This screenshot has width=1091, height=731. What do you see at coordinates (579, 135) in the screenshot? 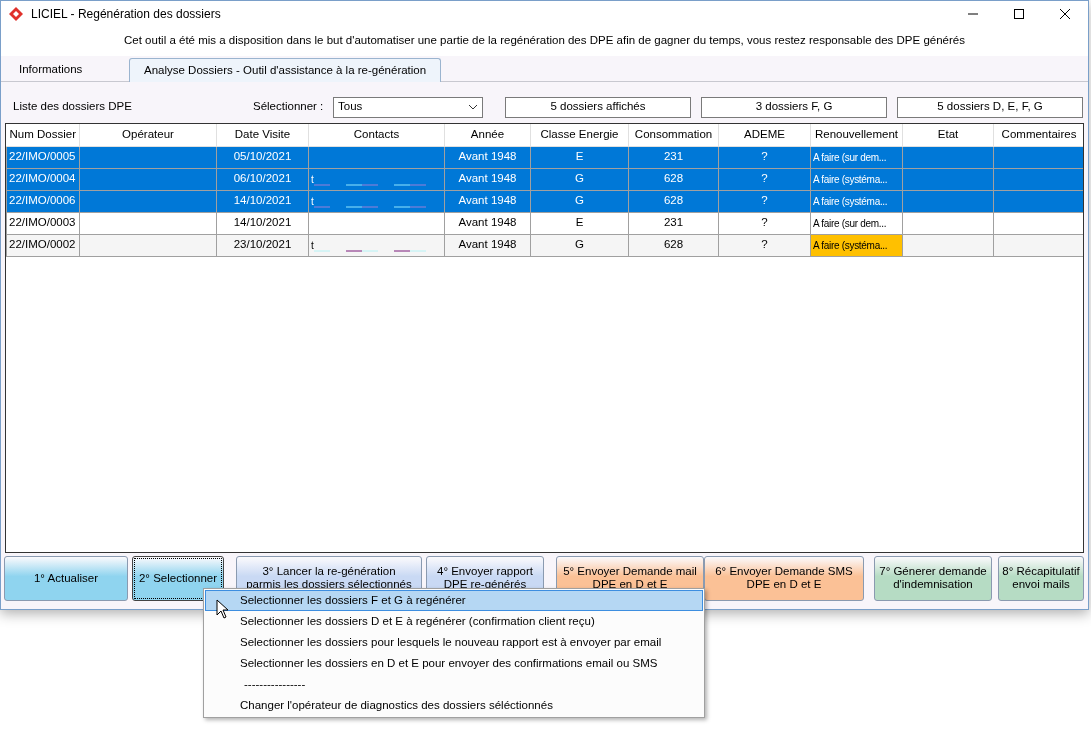
I see `column-header: Classe Energie` at bounding box center [579, 135].